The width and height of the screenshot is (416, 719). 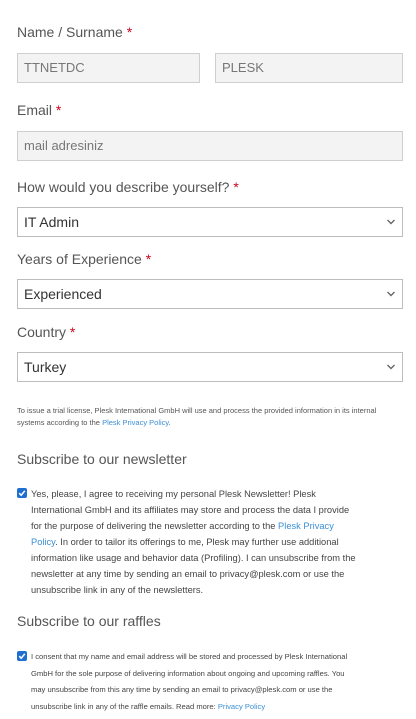 I want to click on country-select: Turkey, so click(x=210, y=367).